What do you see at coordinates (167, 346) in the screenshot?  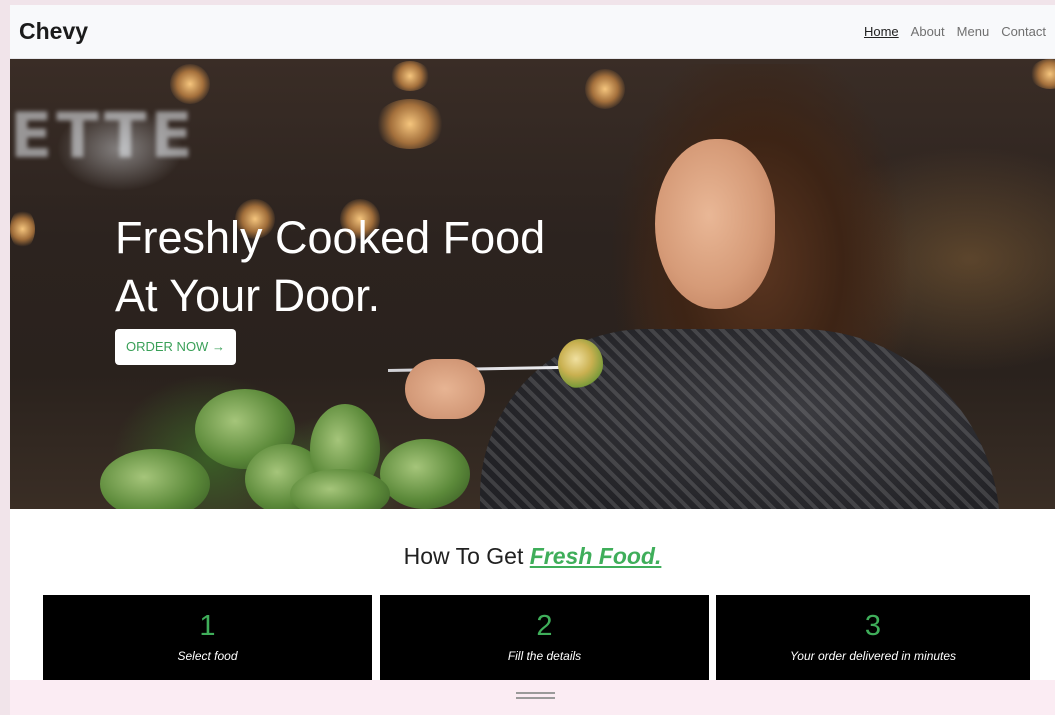 I see `order-now-label: ORDER NOW` at bounding box center [167, 346].